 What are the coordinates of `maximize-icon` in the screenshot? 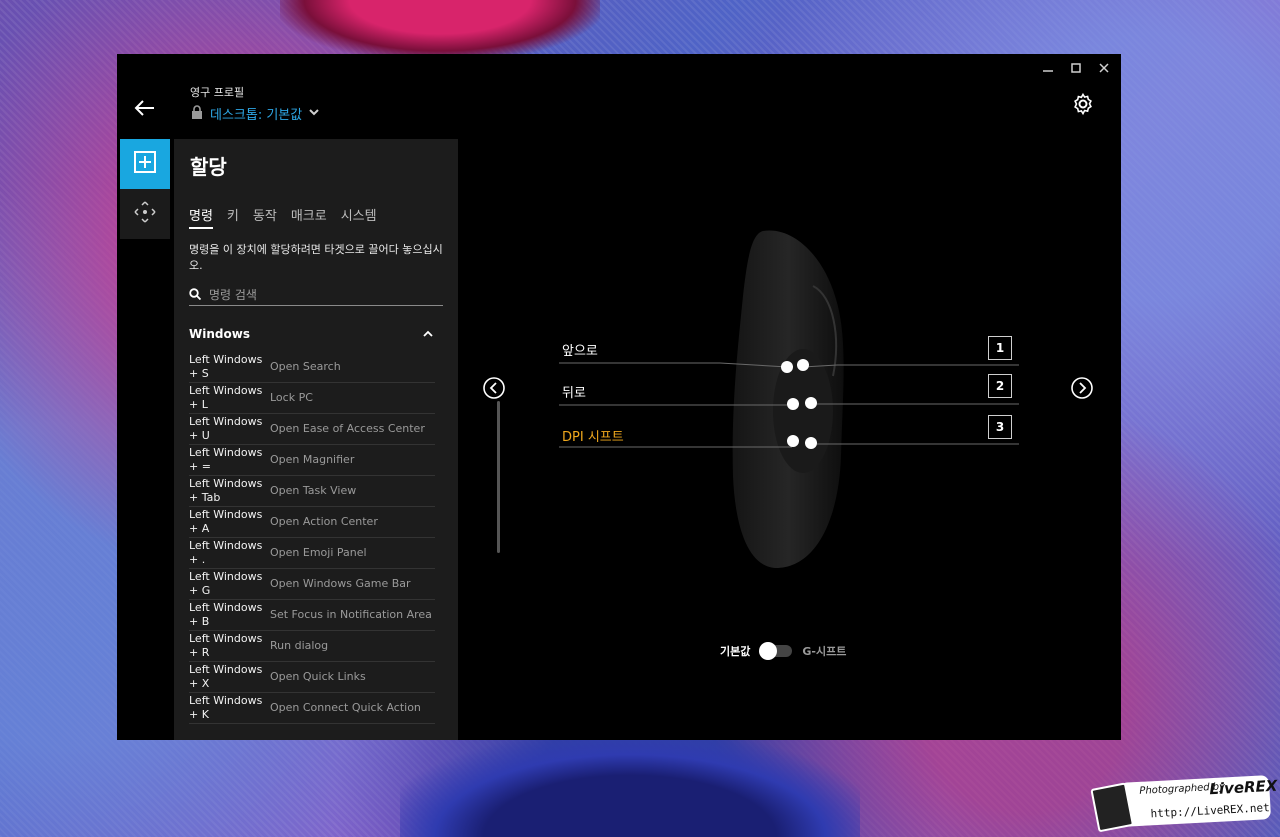 It's located at (1076, 68).